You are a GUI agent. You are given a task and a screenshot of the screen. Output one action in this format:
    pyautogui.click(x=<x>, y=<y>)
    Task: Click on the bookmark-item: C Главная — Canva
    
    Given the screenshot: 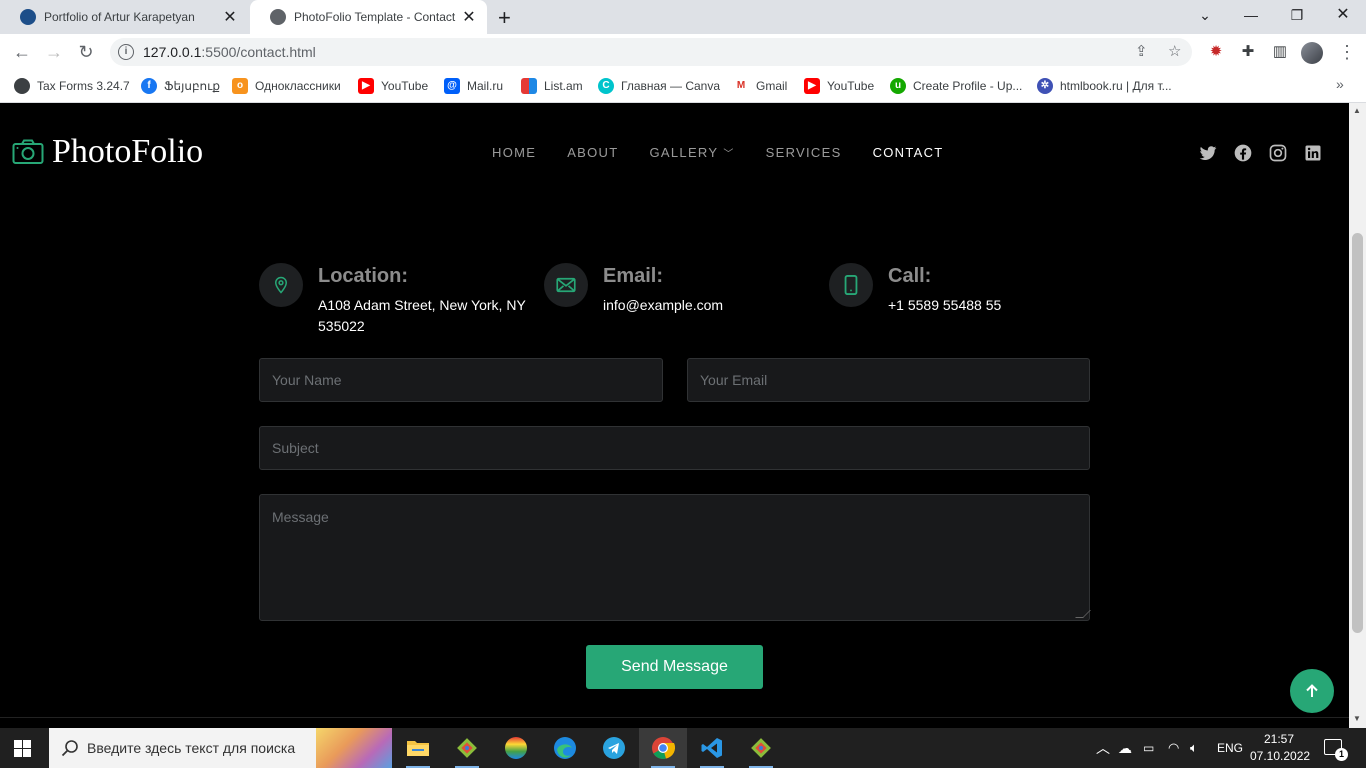 What is the action you would take?
    pyautogui.click(x=659, y=86)
    